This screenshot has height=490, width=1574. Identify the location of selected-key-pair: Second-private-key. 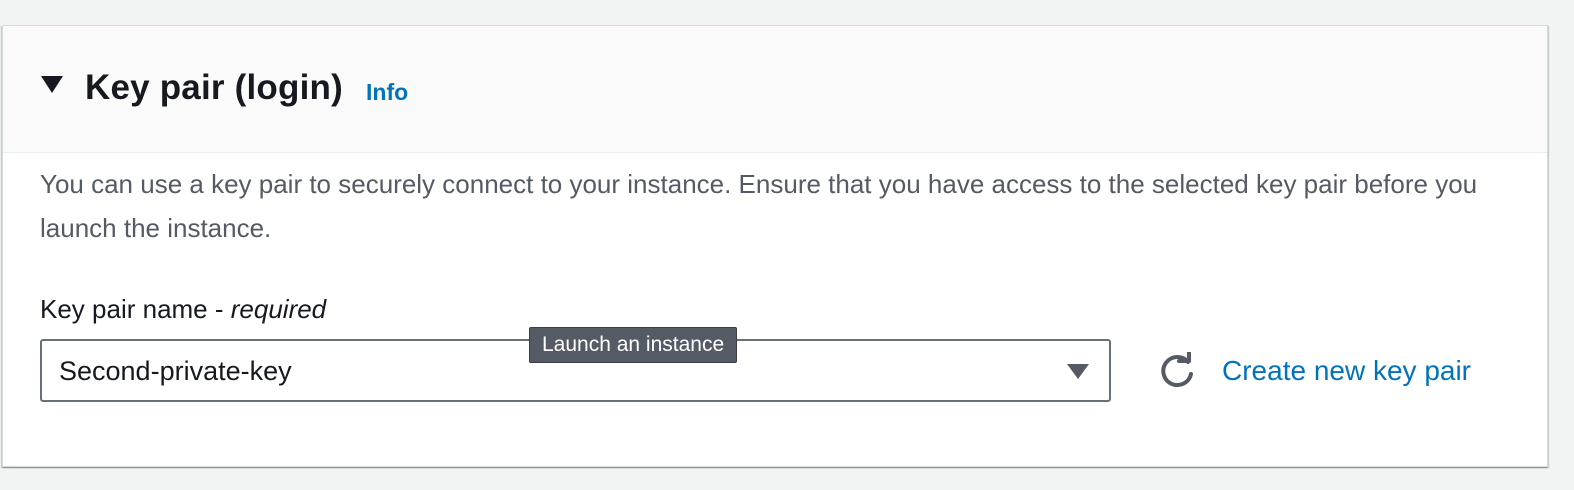
(175, 371).